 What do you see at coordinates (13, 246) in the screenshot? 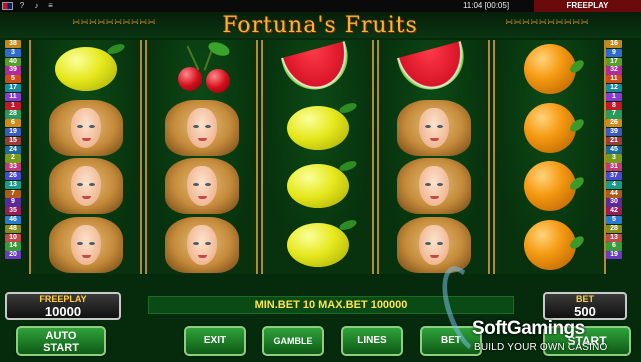
I see `payline-indicator: 14` at bounding box center [13, 246].